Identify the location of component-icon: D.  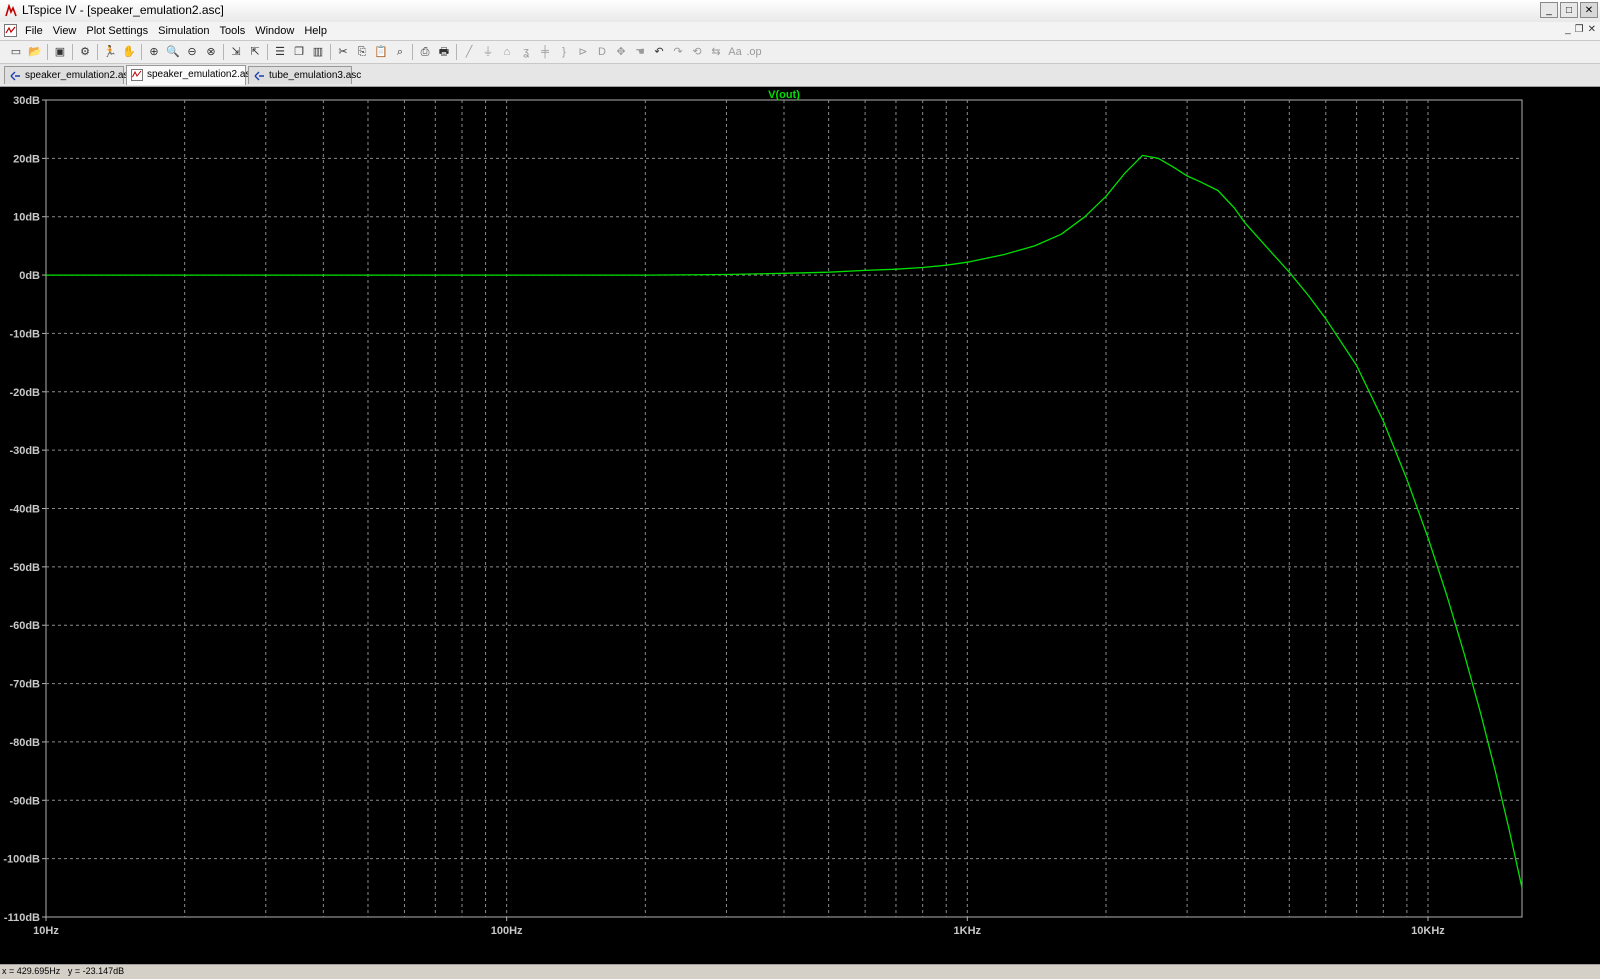
(602, 52).